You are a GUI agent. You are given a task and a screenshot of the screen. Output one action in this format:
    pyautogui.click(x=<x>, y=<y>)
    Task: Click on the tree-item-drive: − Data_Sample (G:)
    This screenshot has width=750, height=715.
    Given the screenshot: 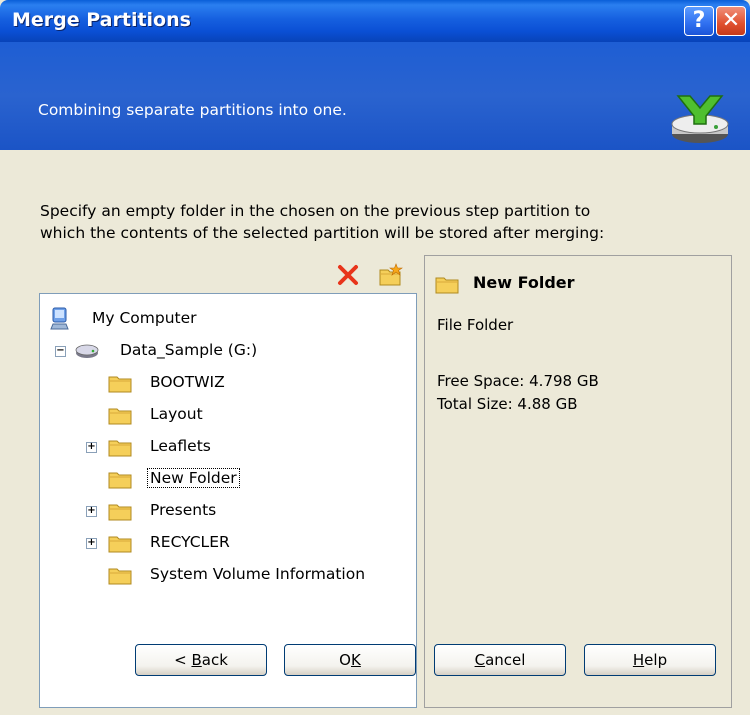 What is the action you would take?
    pyautogui.click(x=225, y=352)
    